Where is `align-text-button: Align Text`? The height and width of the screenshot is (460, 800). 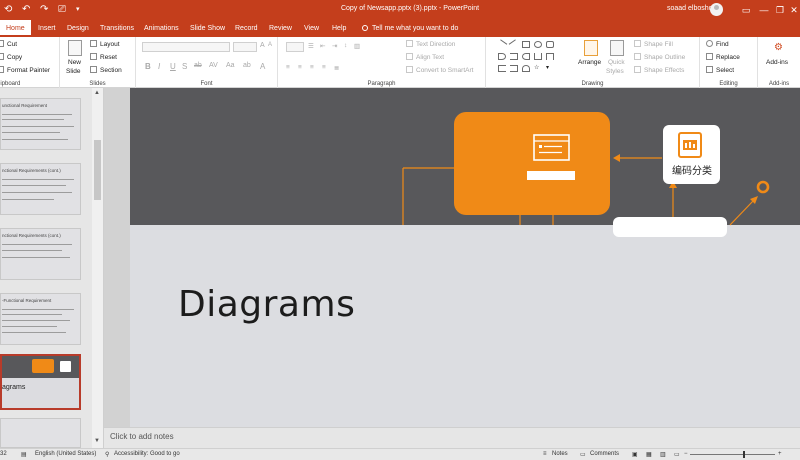
align-text-button: Align Text is located at coordinates (425, 57).